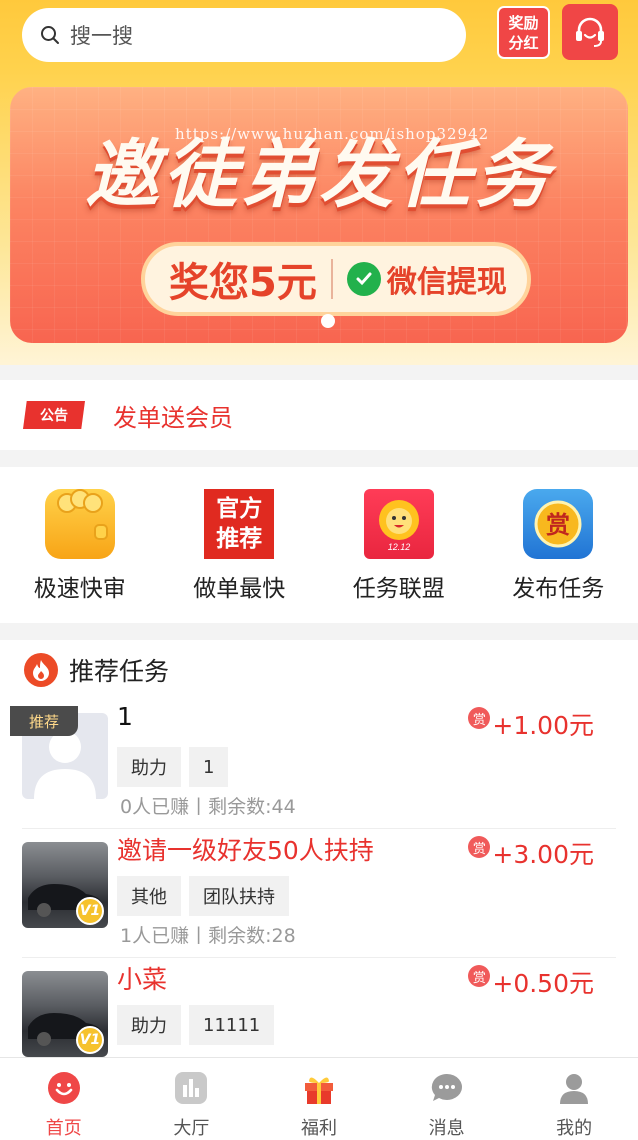 The width and height of the screenshot is (638, 1140). I want to click on task-tags: 助力 1, so click(176, 767).